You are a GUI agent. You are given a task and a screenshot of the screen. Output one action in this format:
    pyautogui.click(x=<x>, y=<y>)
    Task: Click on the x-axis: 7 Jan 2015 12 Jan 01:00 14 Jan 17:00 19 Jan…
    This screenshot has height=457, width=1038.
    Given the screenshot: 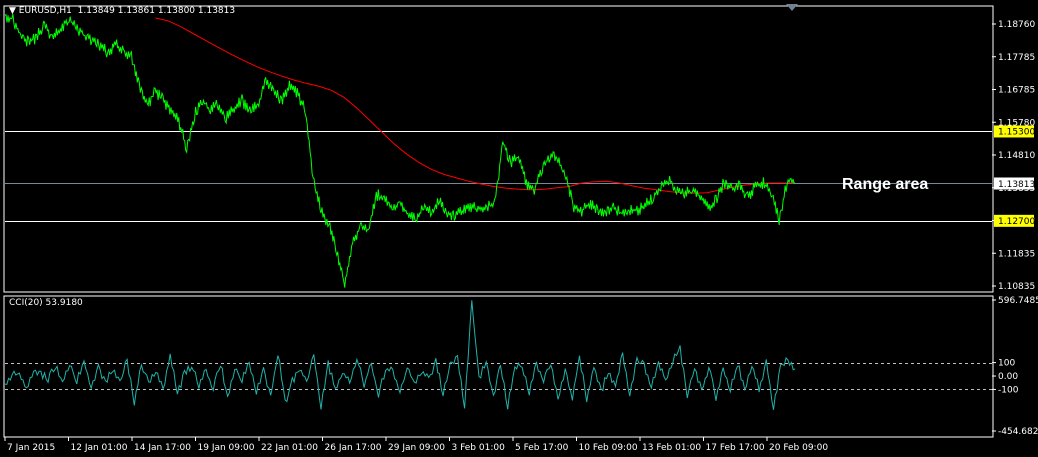 What is the action you would take?
    pyautogui.click(x=416, y=445)
    